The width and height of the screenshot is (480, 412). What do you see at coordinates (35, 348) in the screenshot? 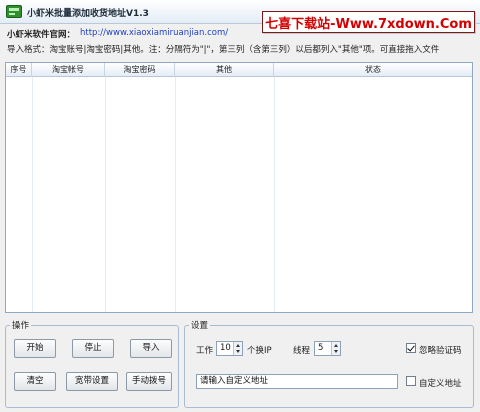
I see `start-button: 开始` at bounding box center [35, 348].